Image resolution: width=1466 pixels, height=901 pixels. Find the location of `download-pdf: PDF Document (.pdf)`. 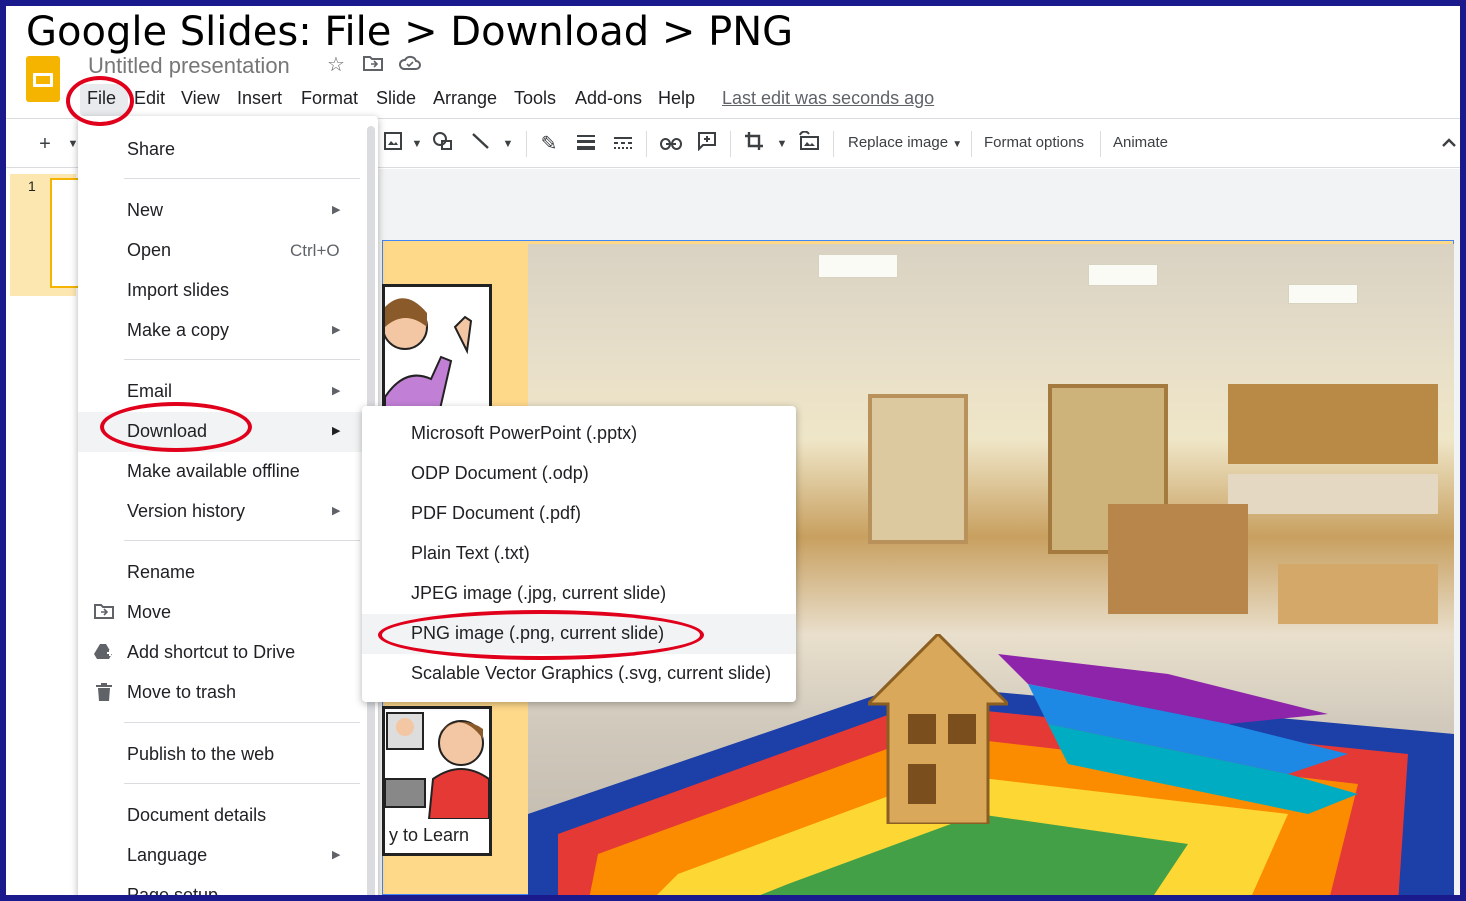

download-pdf: PDF Document (.pdf) is located at coordinates (579, 514).